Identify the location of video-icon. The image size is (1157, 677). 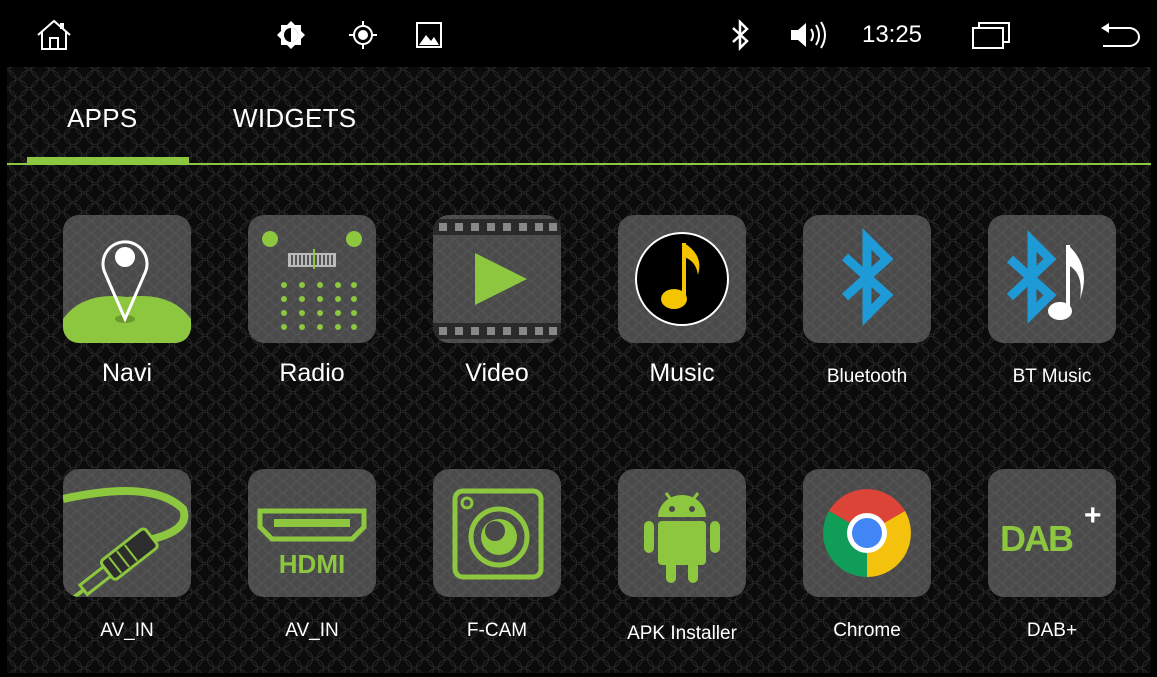
(497, 279).